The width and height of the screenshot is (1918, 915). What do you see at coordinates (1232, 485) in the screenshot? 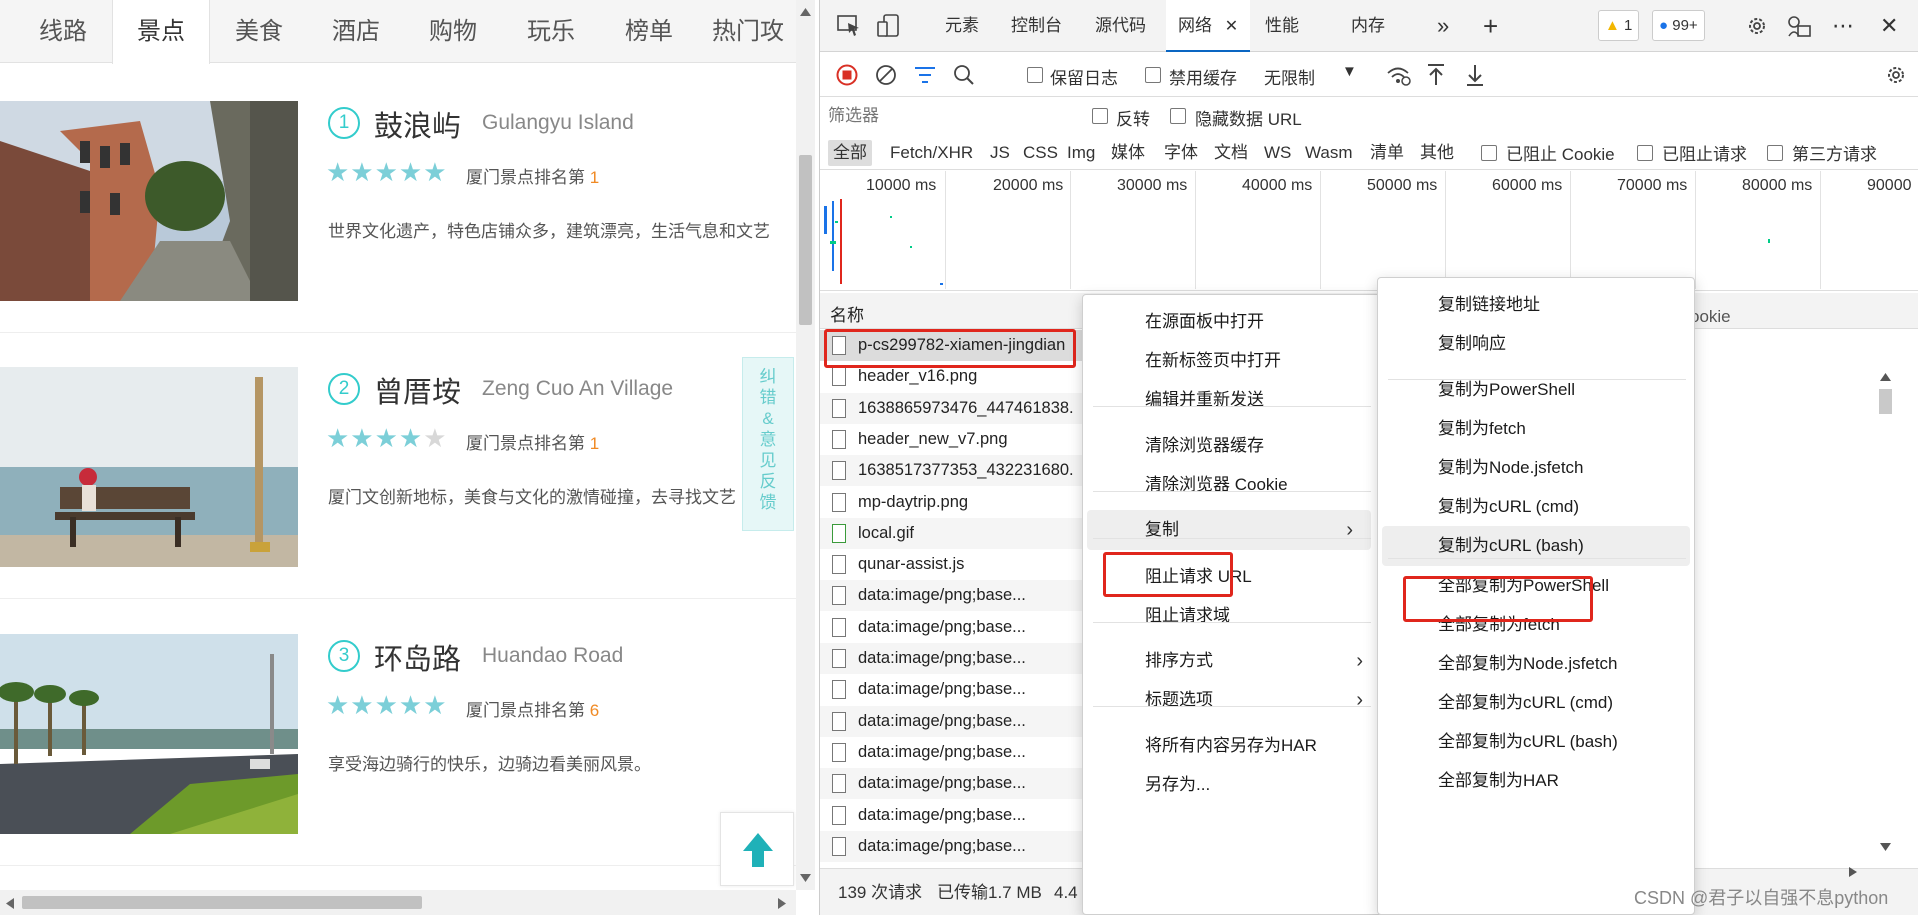
I see `menu-item-clear-browser-cookies: 清除浏览器 Cookie` at bounding box center [1232, 485].